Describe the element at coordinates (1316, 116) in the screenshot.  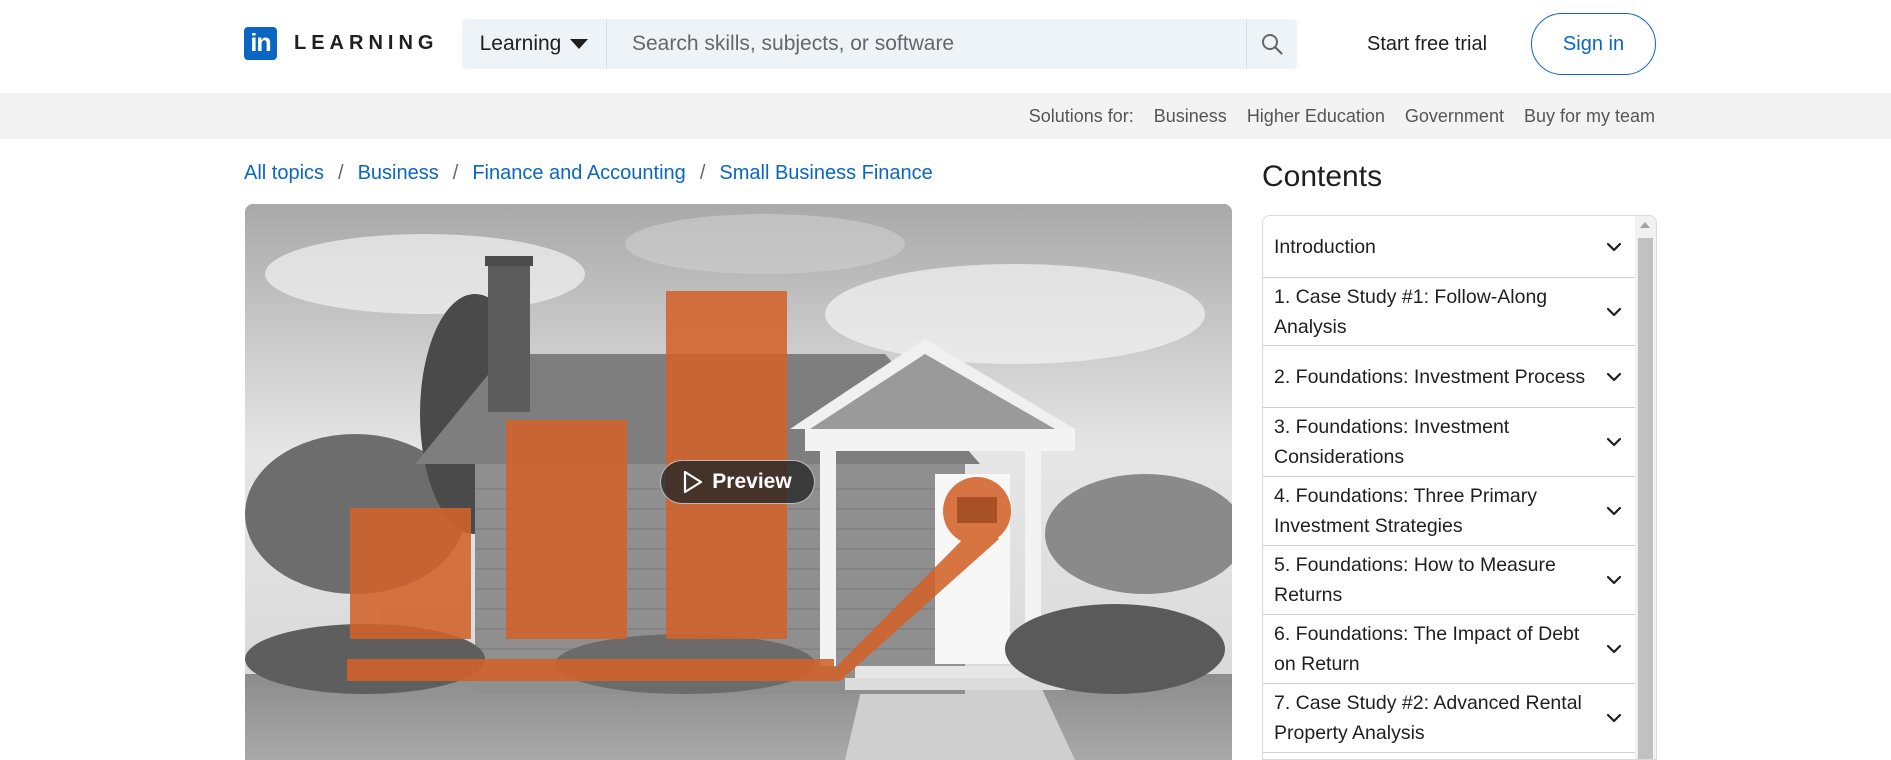
I see `solutions-link-higher-education: Higher Education` at that location.